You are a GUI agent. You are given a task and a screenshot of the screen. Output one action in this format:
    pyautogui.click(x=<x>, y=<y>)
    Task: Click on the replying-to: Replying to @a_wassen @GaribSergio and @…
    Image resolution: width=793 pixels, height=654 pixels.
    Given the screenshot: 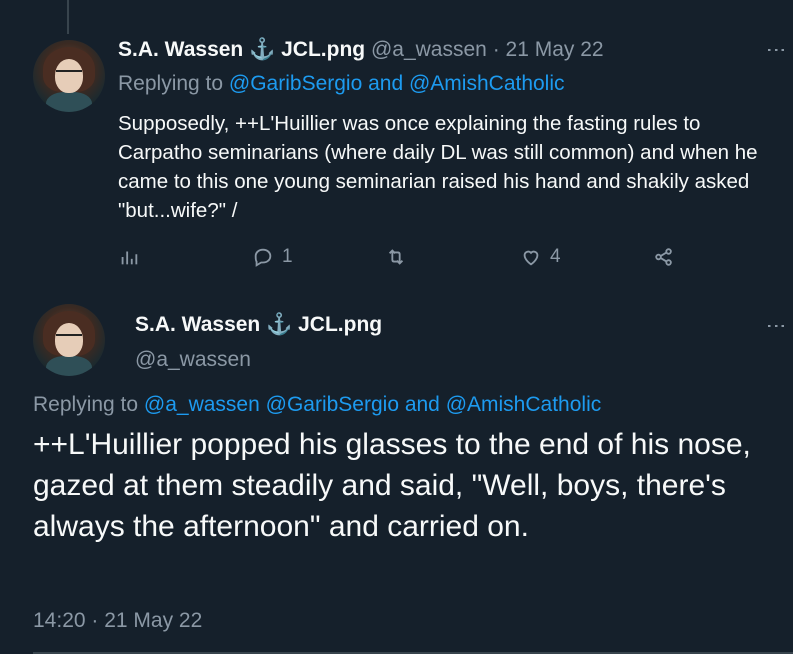 What is the action you would take?
    pyautogui.click(x=317, y=405)
    